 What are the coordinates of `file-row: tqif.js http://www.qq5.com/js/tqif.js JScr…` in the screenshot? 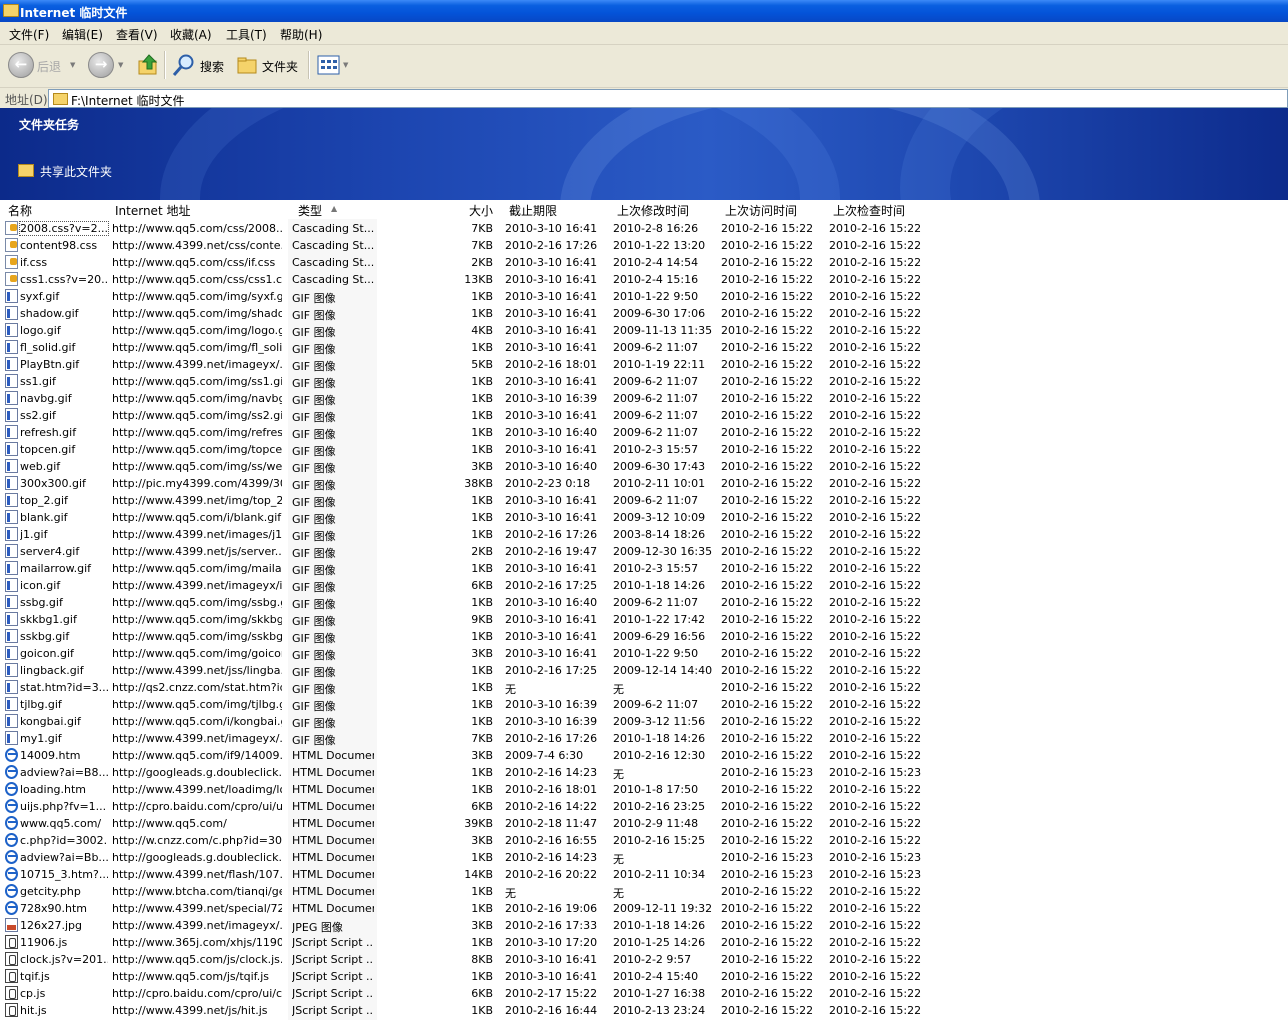 It's located at (644, 976).